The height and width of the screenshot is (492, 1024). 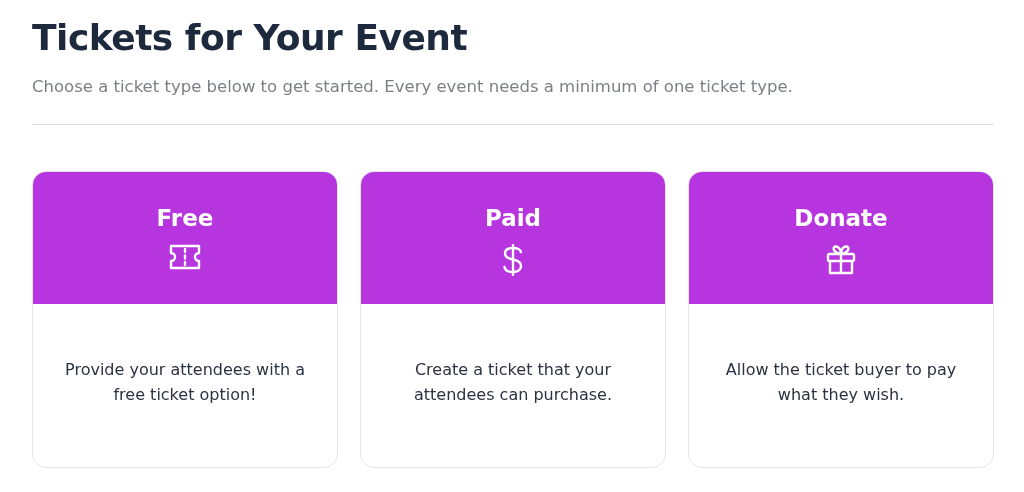 I want to click on card-title: Donate, so click(x=841, y=218).